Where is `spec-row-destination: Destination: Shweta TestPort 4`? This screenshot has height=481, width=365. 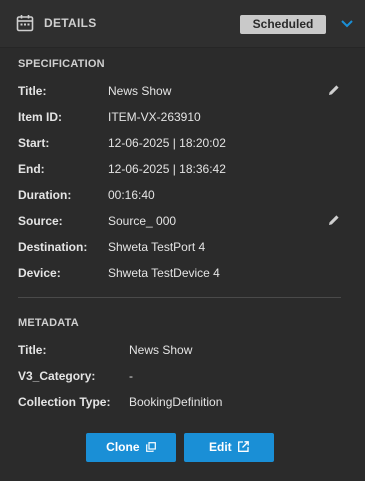 spec-row-destination: Destination: Shweta TestPort 4 is located at coordinates (183, 249).